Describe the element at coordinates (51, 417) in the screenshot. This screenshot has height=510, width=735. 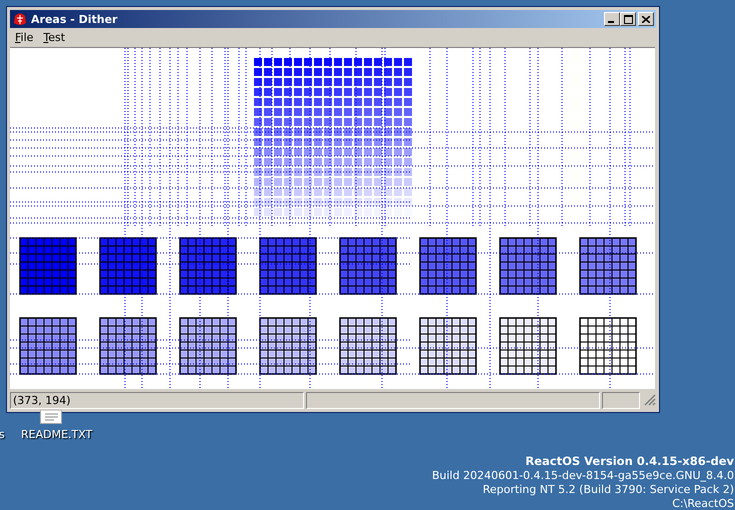
I see `text-file-icon` at that location.